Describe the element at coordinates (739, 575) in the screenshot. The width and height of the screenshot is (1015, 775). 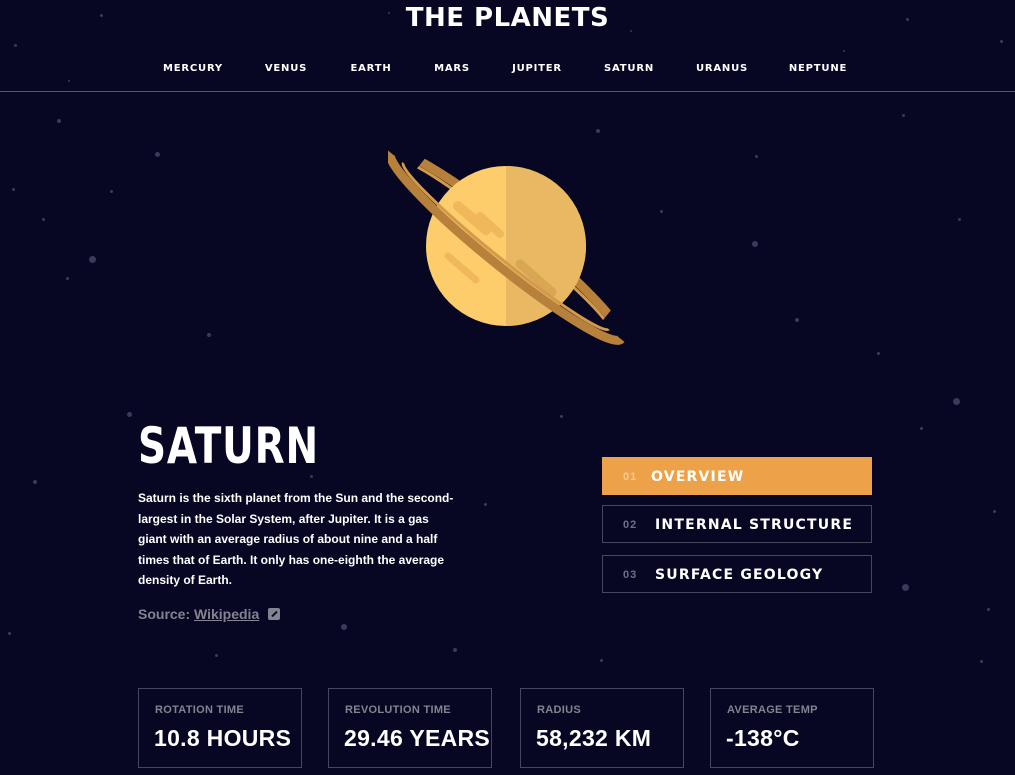
I see `tab-label: SURFACE GEOLOGY` at that location.